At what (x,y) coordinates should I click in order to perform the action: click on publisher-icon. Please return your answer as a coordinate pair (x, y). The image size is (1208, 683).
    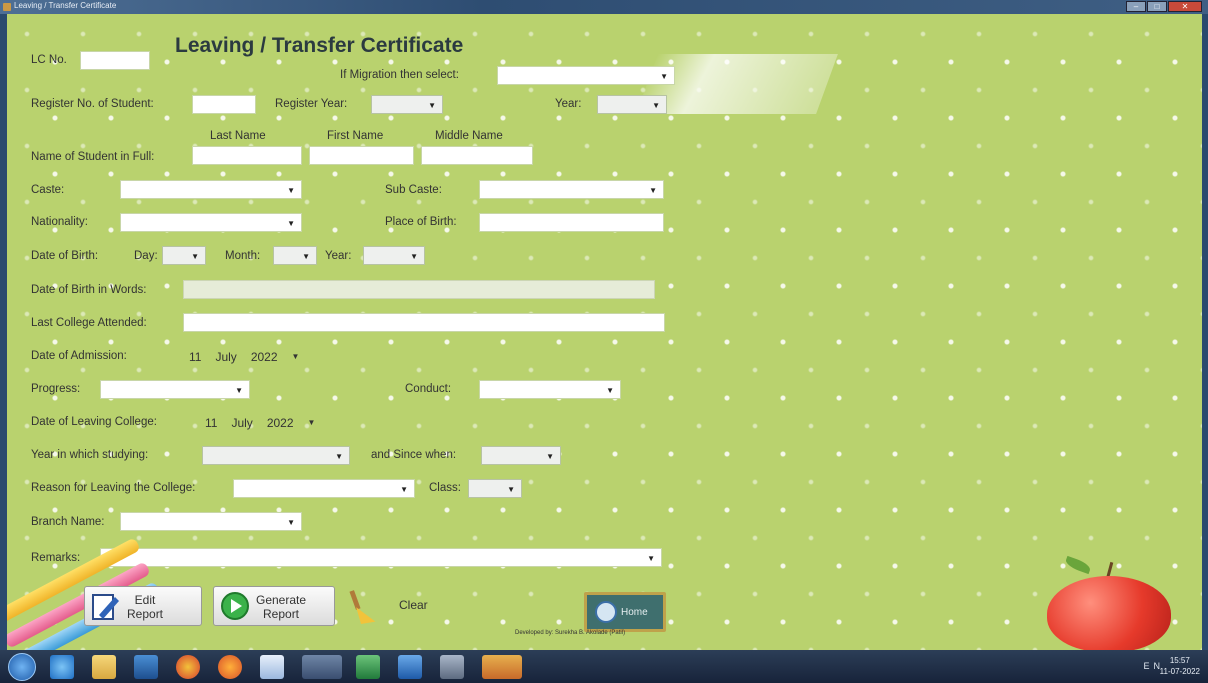
    Looking at the image, I should click on (410, 667).